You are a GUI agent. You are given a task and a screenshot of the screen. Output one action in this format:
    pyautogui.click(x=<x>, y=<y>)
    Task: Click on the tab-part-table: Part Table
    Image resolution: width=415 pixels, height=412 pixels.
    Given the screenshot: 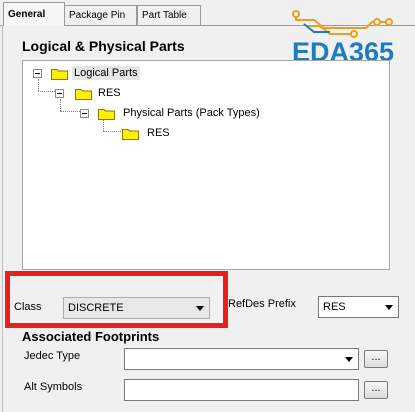 What is the action you would take?
    pyautogui.click(x=169, y=15)
    